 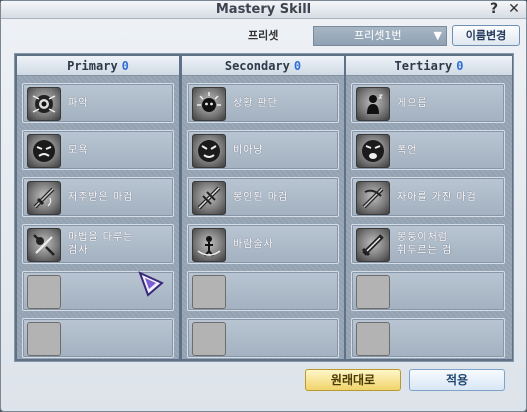 I want to click on cursor-pointer-icon, so click(x=151, y=284).